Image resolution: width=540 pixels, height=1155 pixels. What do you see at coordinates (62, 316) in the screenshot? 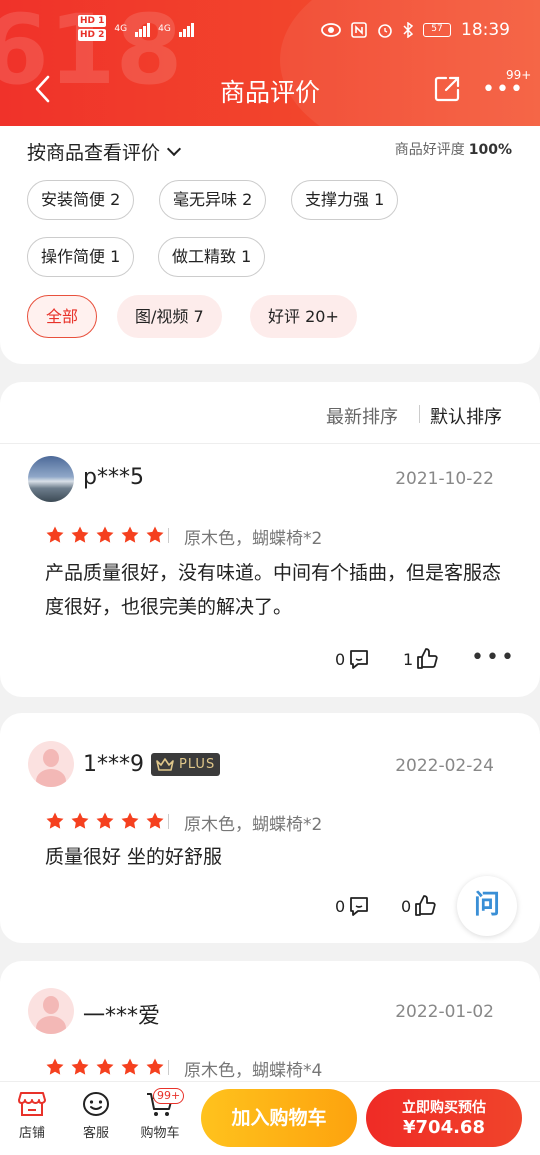
I see `filter-tab-all: 全部` at bounding box center [62, 316].